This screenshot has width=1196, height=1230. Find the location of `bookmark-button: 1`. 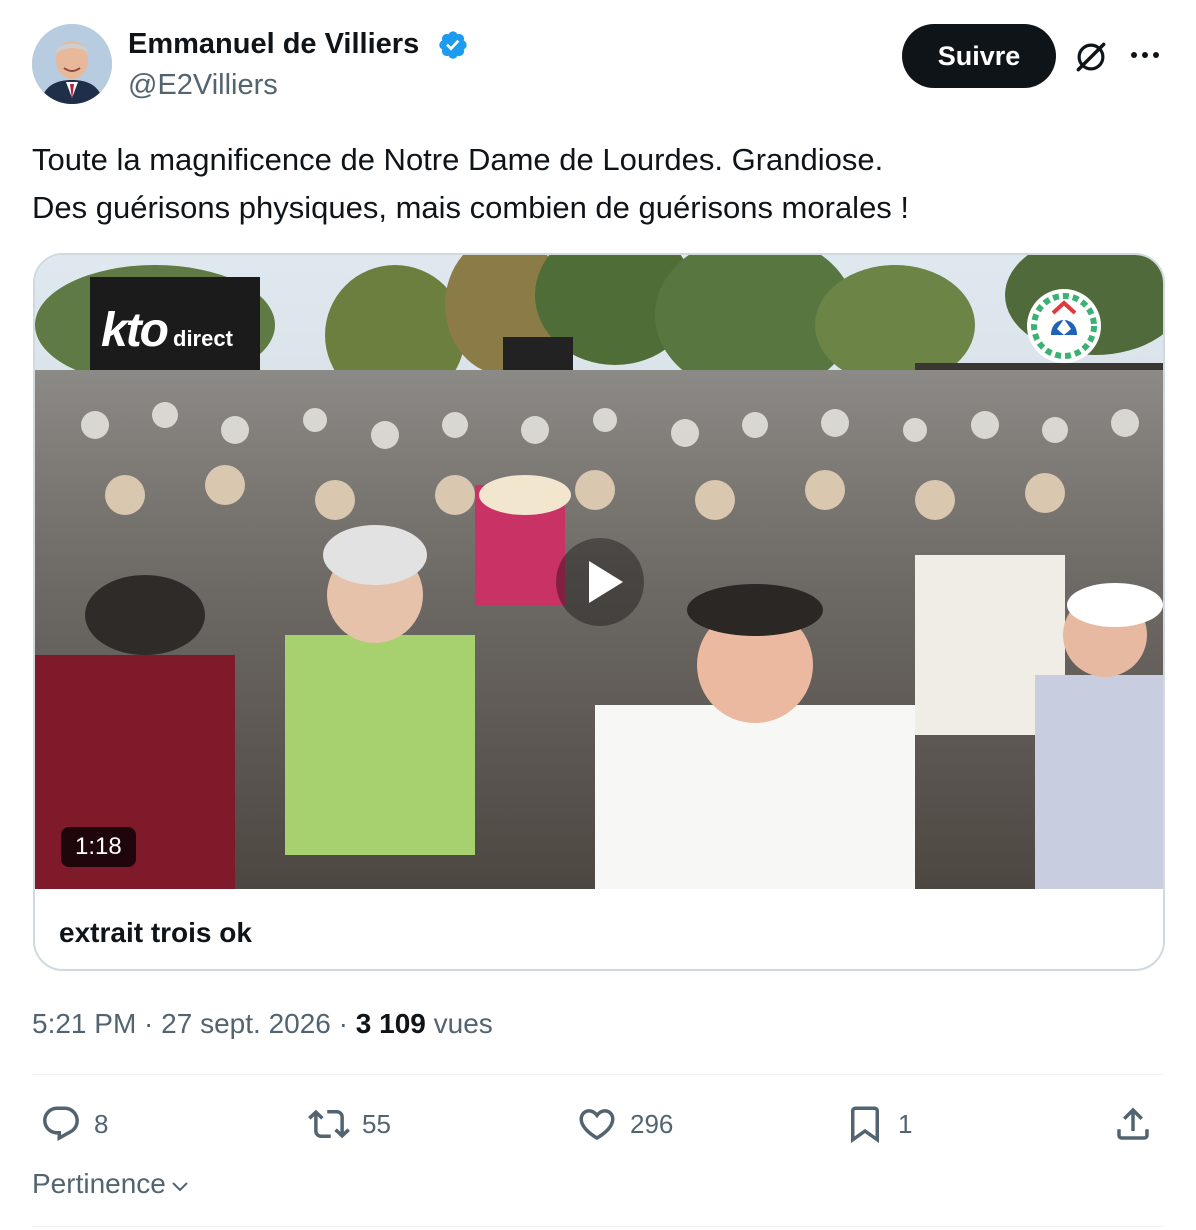

bookmark-button: 1 is located at coordinates (878, 1124).